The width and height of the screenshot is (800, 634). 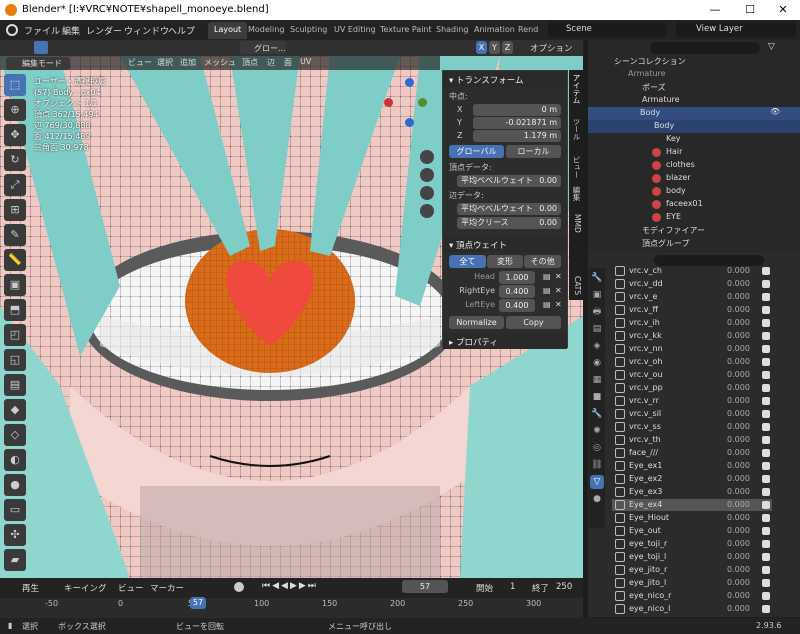 I want to click on blender-menu-icon, so click(x=12, y=30).